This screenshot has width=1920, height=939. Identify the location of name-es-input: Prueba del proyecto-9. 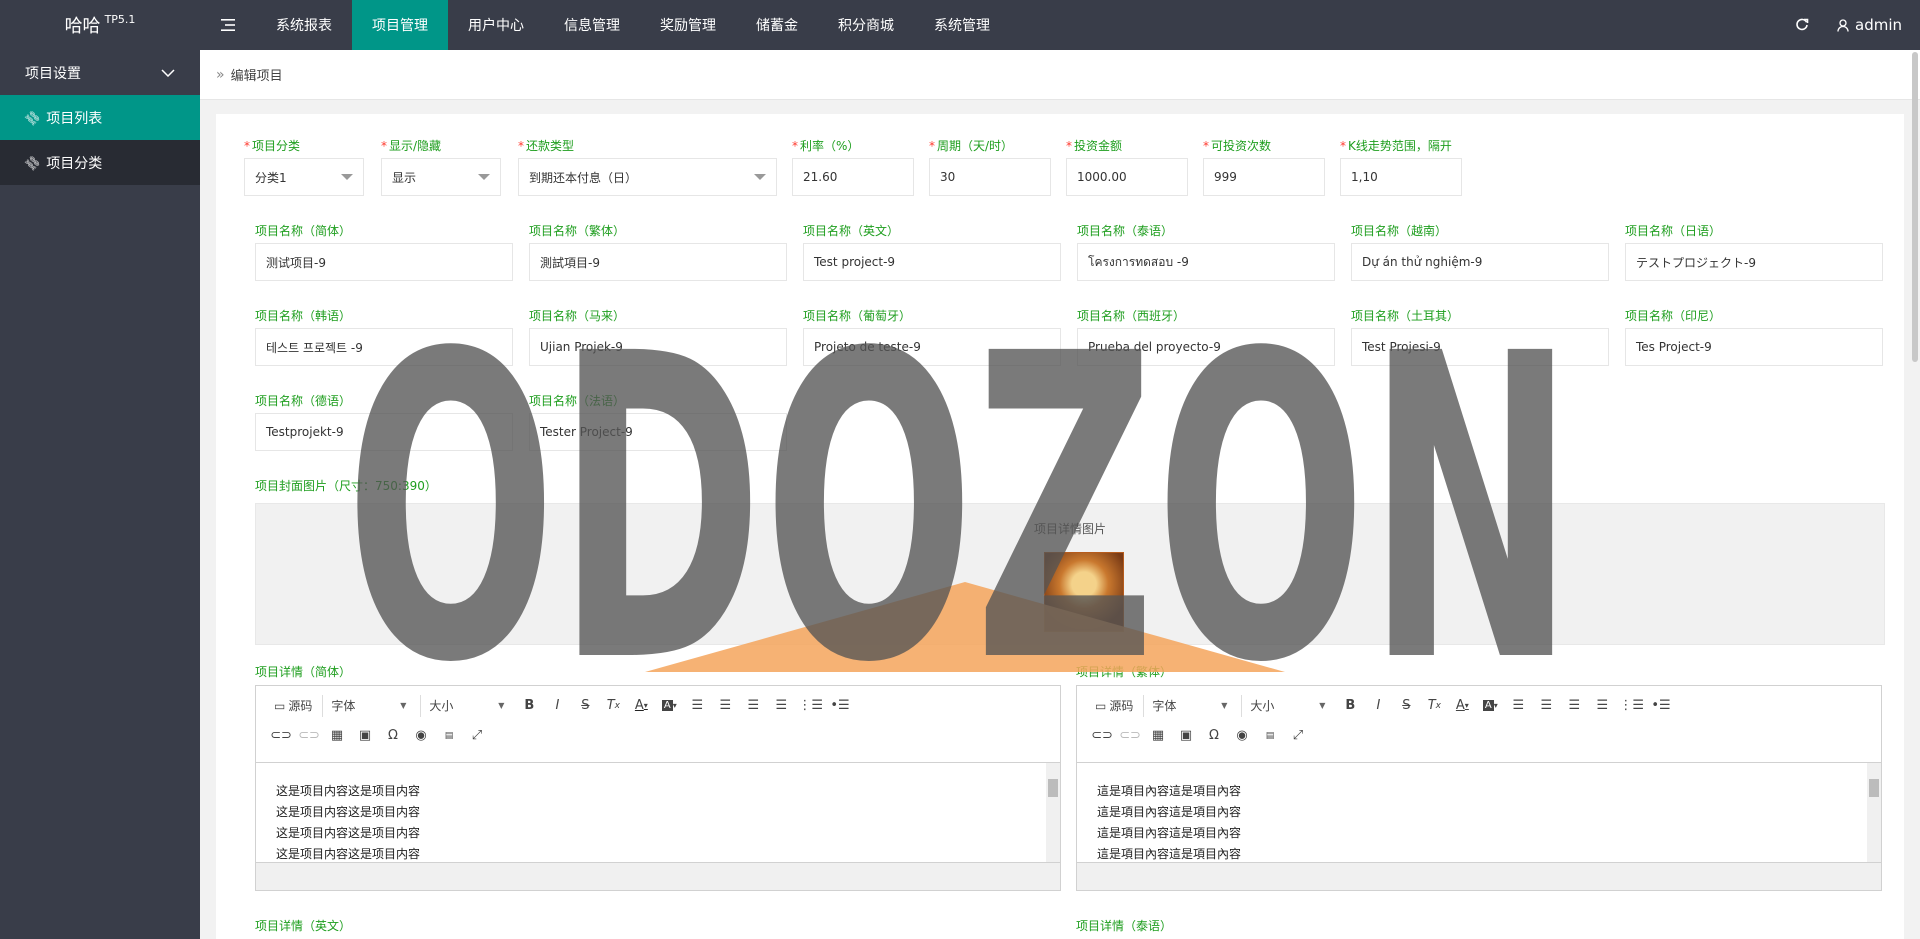
(1206, 347).